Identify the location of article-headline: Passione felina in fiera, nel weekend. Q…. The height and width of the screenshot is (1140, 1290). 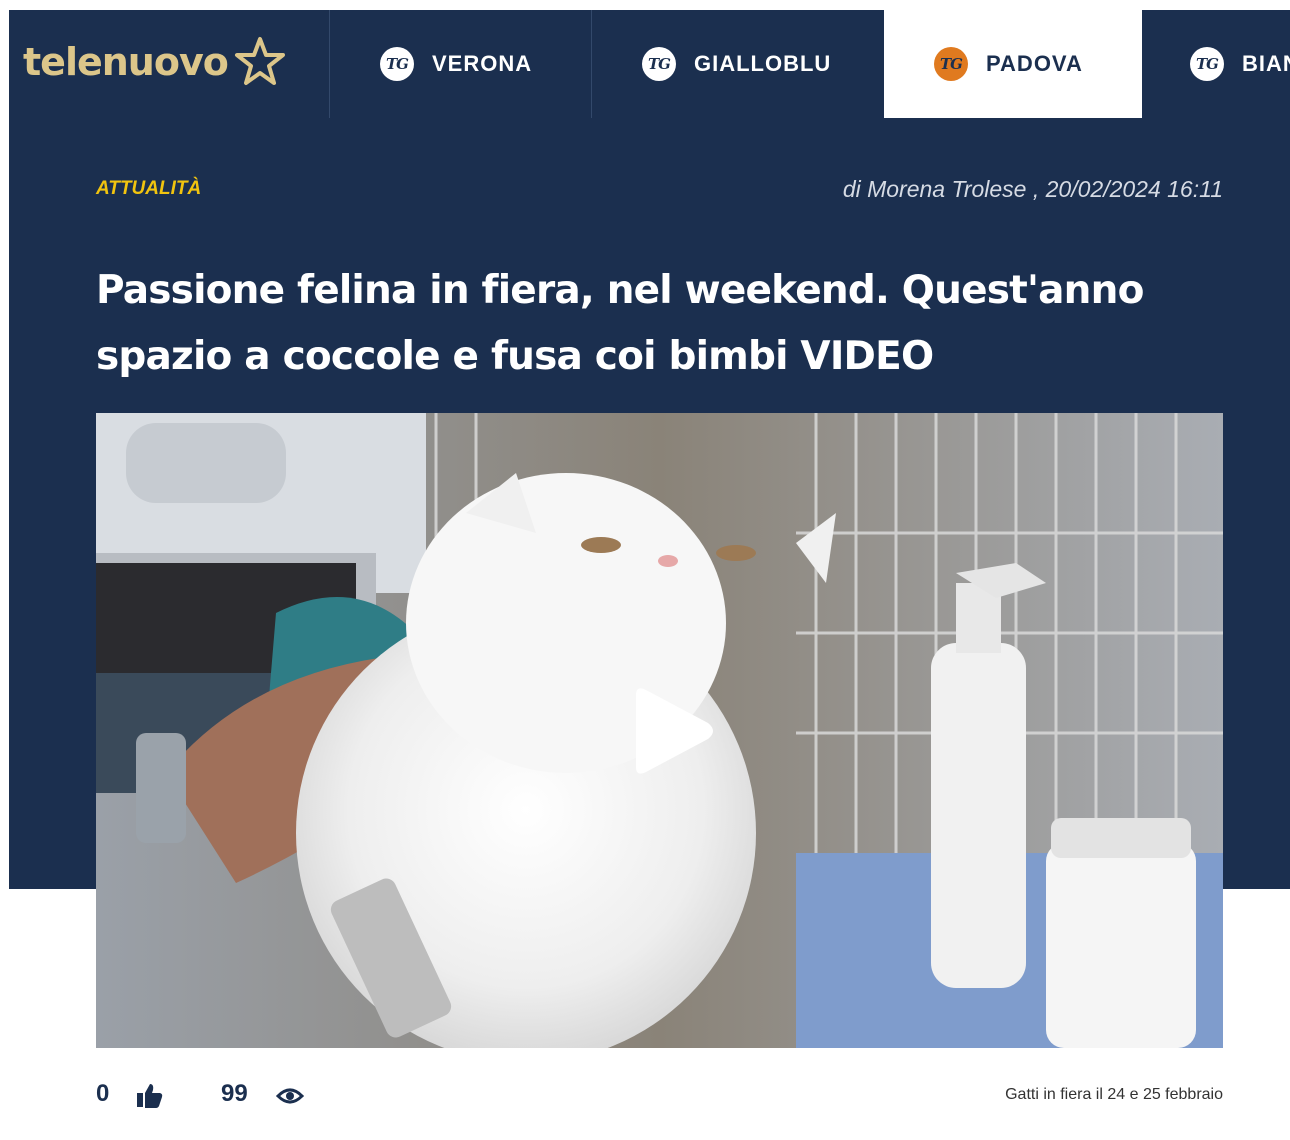
(620, 323).